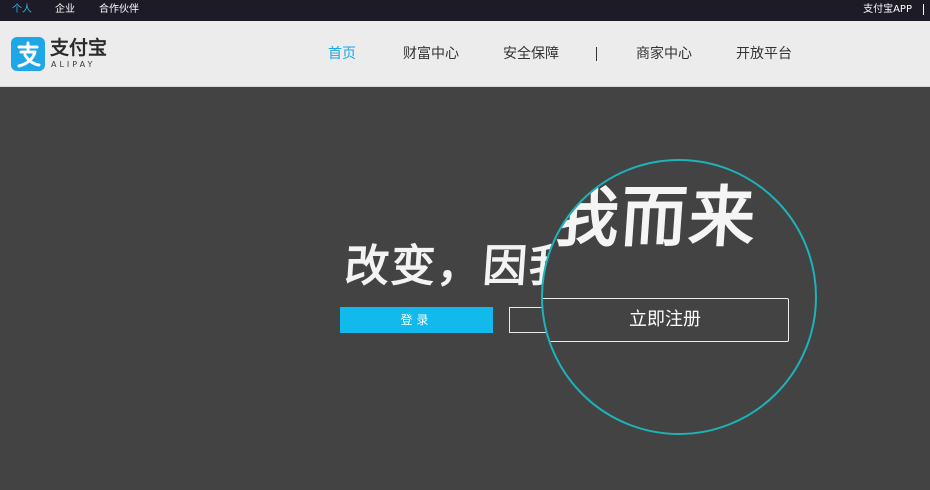  Describe the element at coordinates (887, 10) in the screenshot. I see `topbar-app-link: 支付宝APP` at that location.